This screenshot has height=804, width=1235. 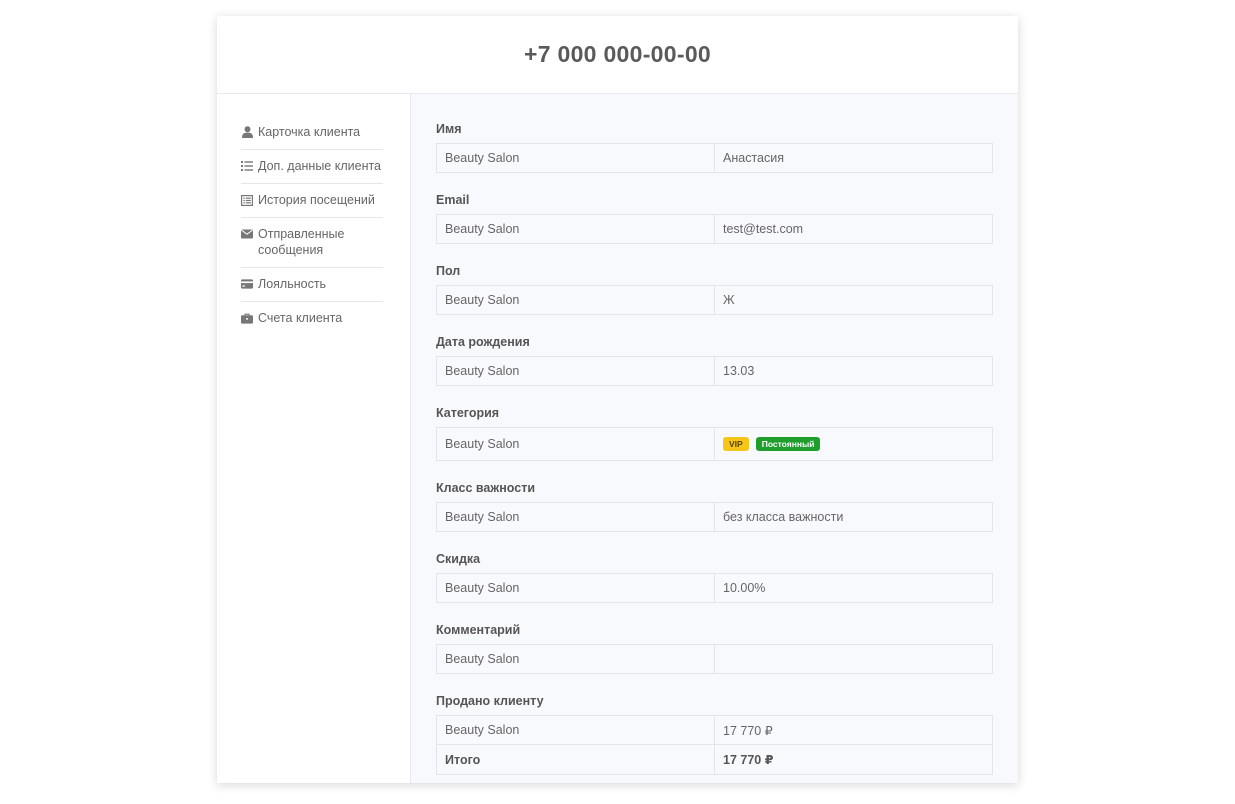 I want to click on field-label: Пол, so click(x=448, y=271).